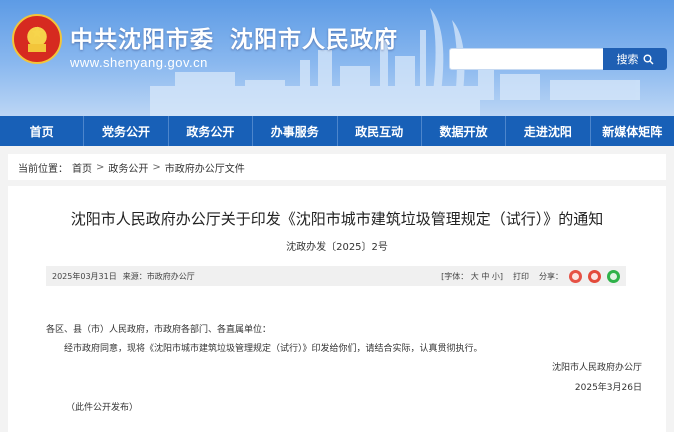 This screenshot has width=674, height=432. Describe the element at coordinates (337, 219) in the screenshot. I see `article-title: 沈阳市人民政府办公厅关于印发《沈阳市城市建筑垃圾管理规定（试行）》的通知` at that location.